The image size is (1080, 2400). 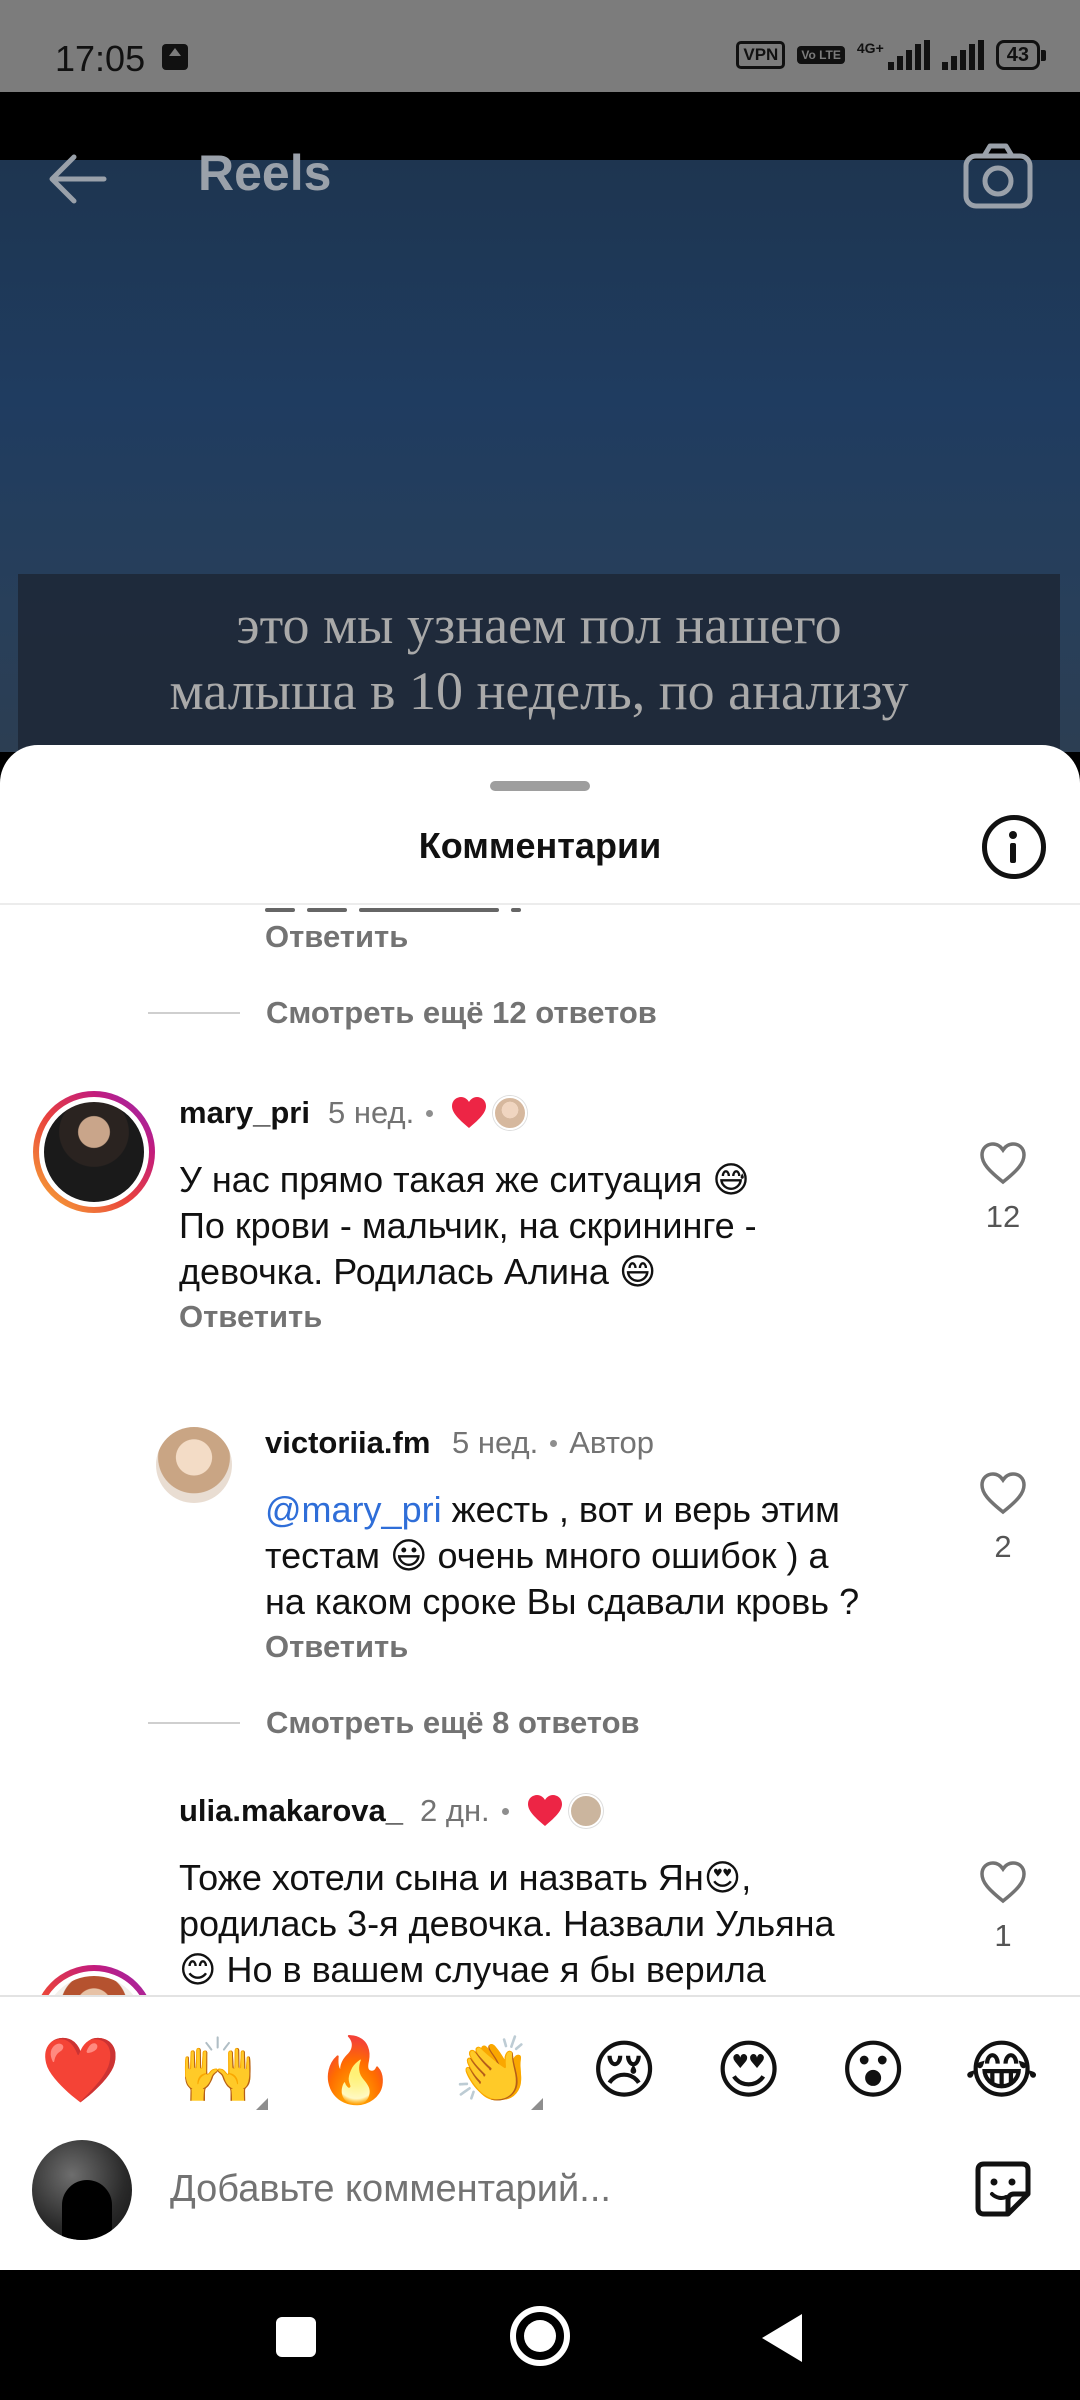 What do you see at coordinates (540, 172) in the screenshot?
I see `reel-header: Reels` at bounding box center [540, 172].